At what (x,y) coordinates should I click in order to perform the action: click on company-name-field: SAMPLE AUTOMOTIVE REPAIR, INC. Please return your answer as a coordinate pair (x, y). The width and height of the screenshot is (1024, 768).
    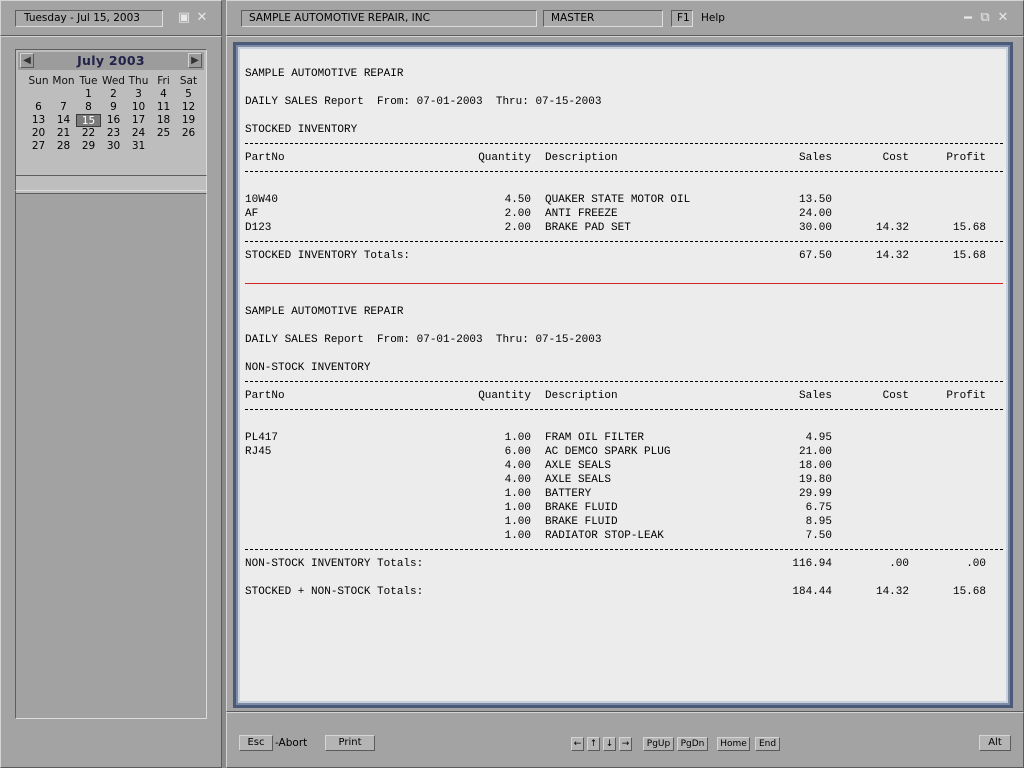
    Looking at the image, I should click on (389, 18).